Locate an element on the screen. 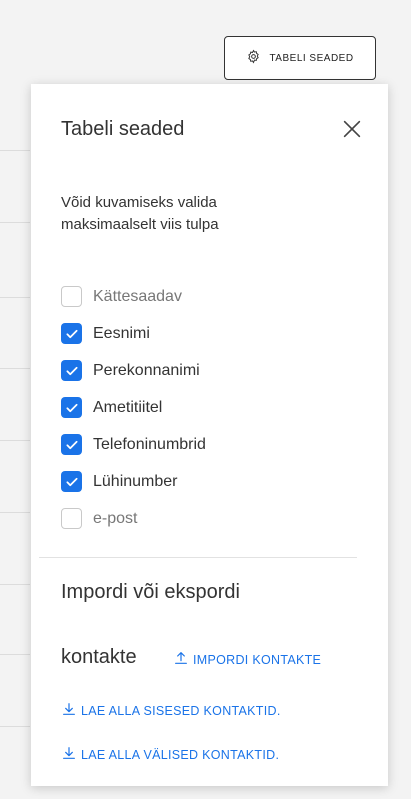 The width and height of the screenshot is (411, 799). column-checkbox-phone-numbers: Telefoninumbrid is located at coordinates (133, 444).